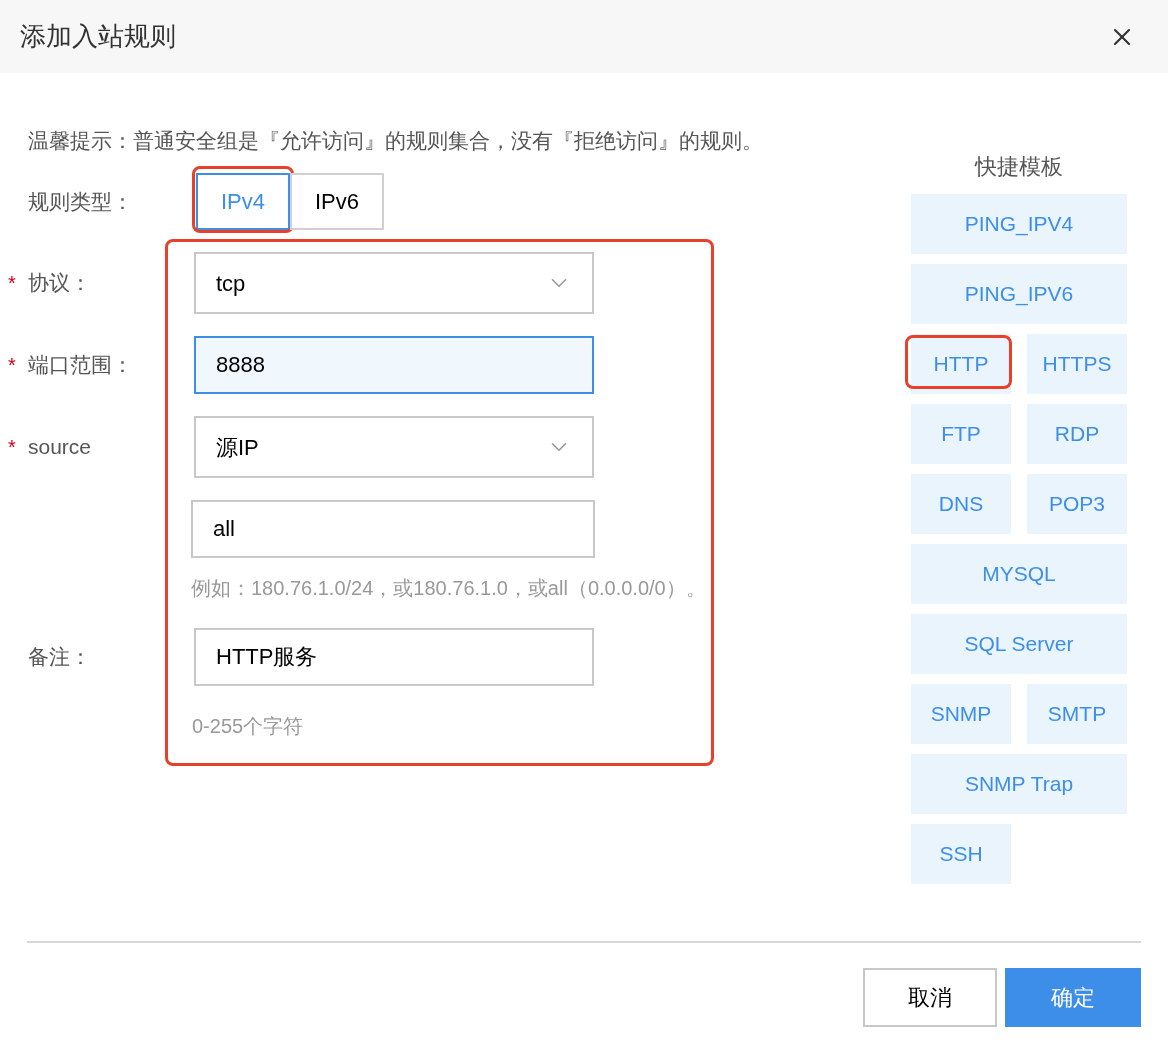  I want to click on field-label: 端口范围：, so click(80, 365).